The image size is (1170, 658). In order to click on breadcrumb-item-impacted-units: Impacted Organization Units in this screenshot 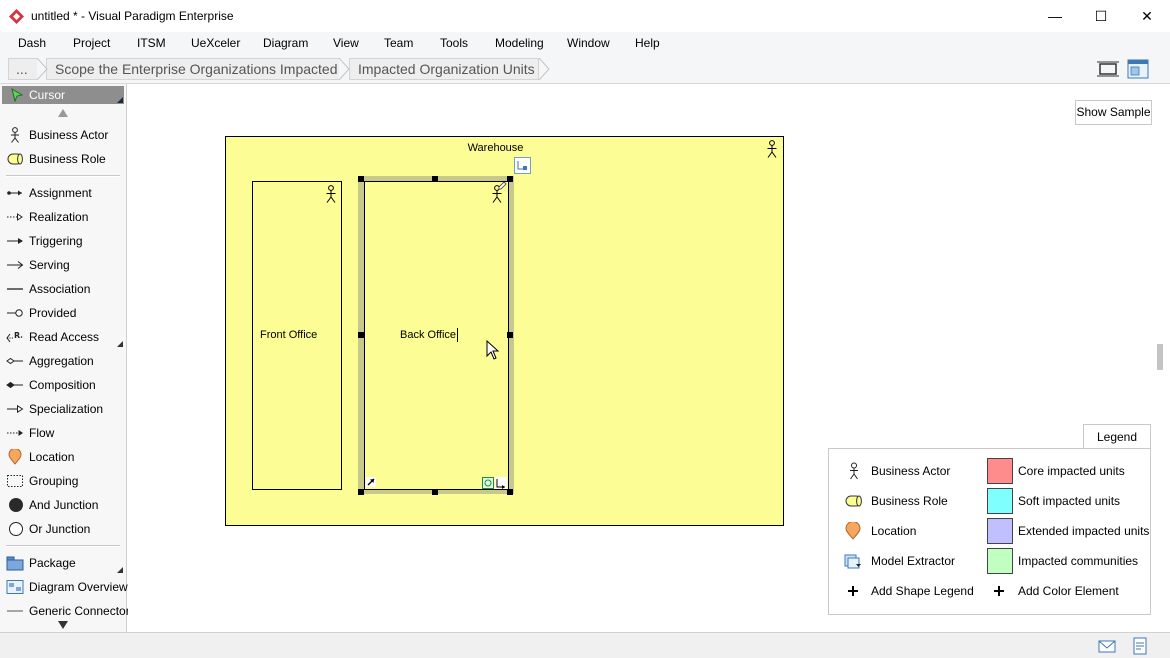, I will do `click(444, 69)`.